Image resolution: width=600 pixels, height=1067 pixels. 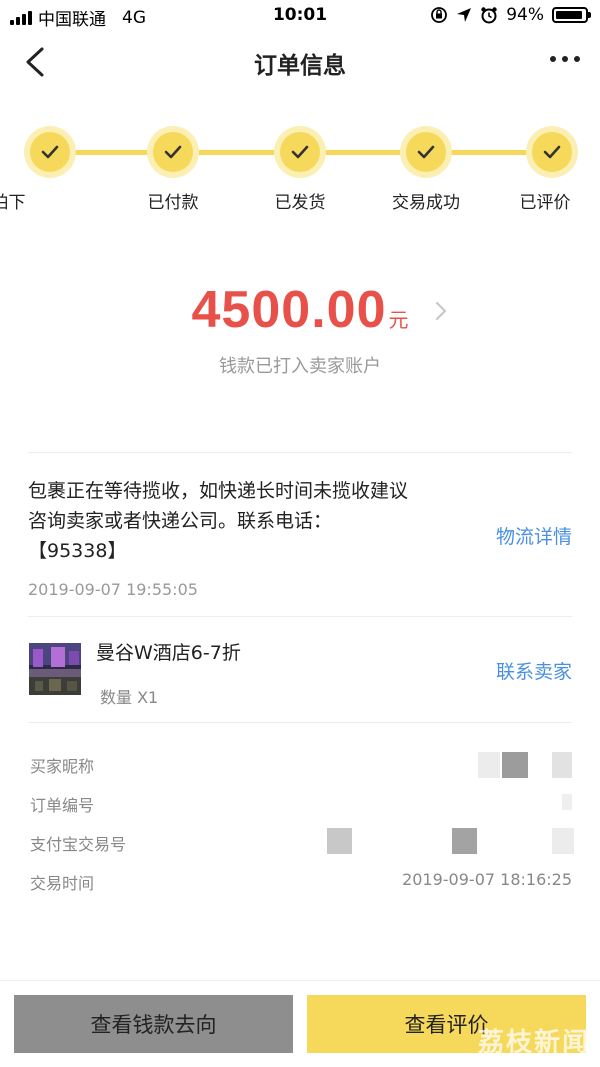 What do you see at coordinates (300, 17) in the screenshot?
I see `status-bar: 中国联通 4G 10:01 94%` at bounding box center [300, 17].